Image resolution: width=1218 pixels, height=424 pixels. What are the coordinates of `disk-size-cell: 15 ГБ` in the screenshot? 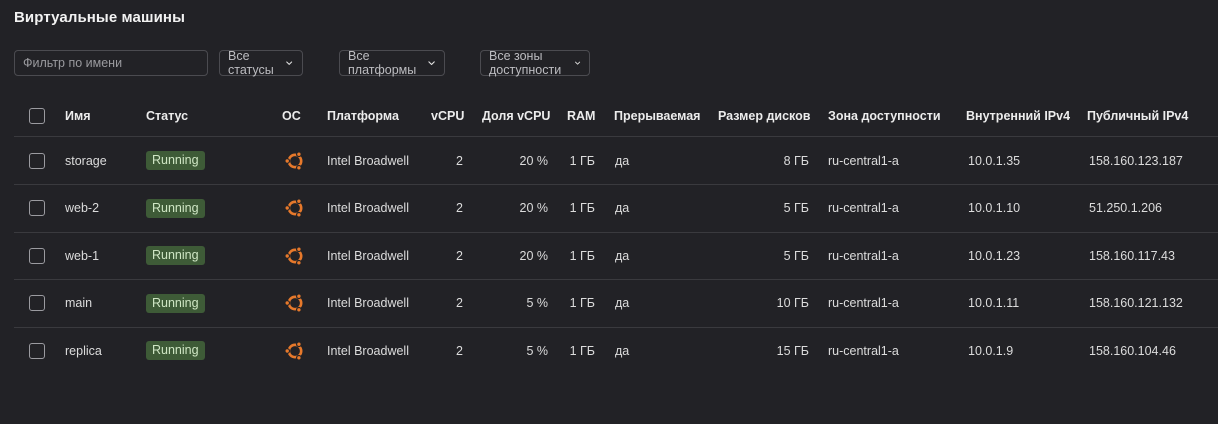 It's located at (792, 350).